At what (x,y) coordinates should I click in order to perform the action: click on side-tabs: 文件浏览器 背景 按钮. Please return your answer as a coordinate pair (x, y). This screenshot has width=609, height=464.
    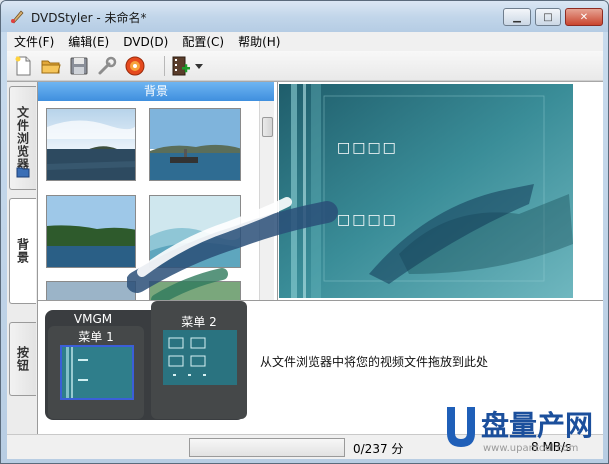
    Looking at the image, I should click on (22, 258).